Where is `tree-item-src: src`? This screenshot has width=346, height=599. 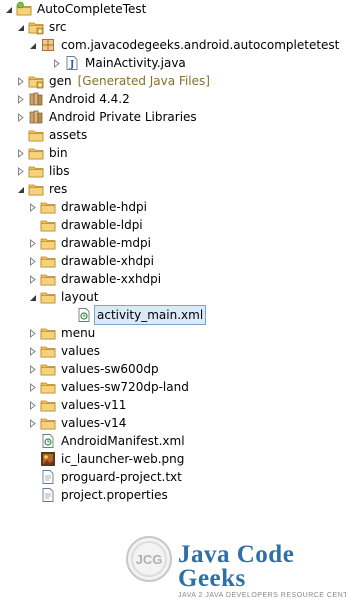 tree-item-src: src is located at coordinates (42, 27).